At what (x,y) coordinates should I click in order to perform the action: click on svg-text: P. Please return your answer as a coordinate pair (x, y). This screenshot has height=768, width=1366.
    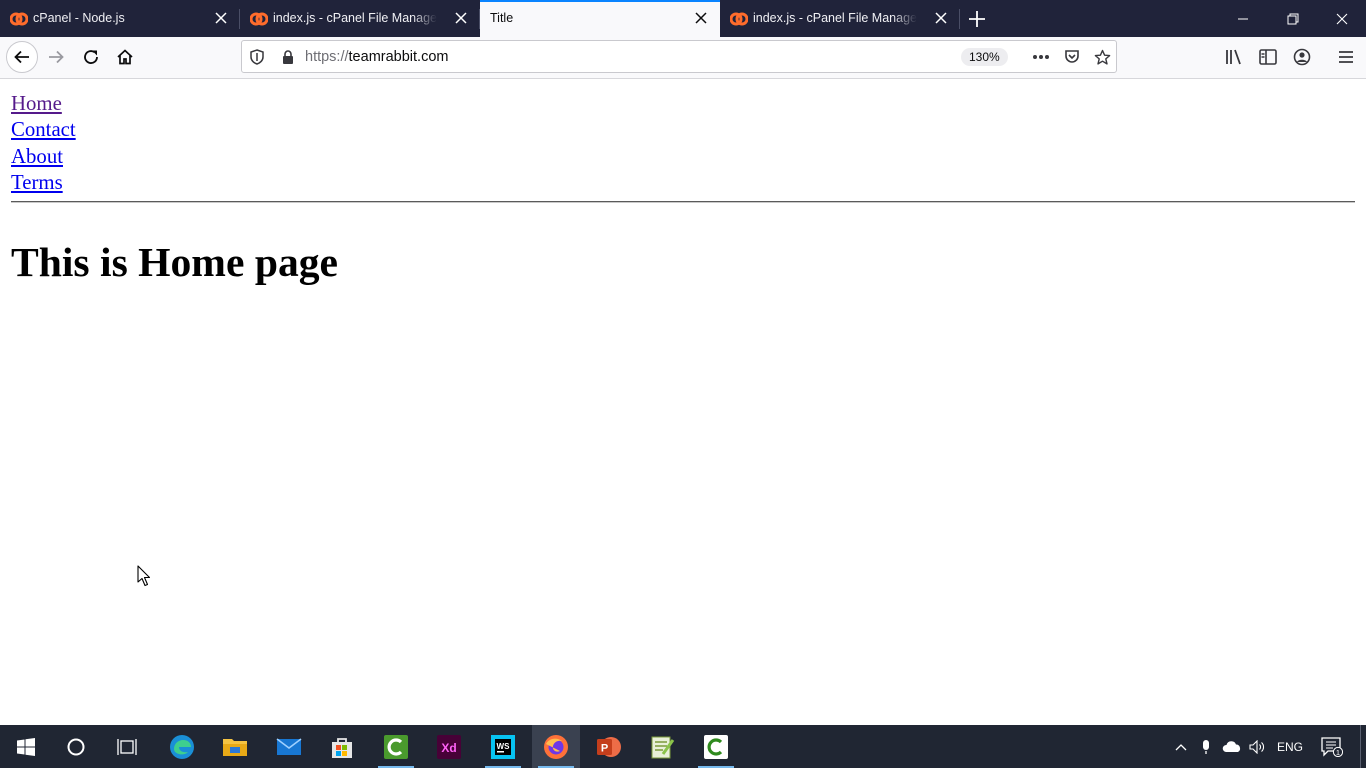
    Looking at the image, I should click on (604, 748).